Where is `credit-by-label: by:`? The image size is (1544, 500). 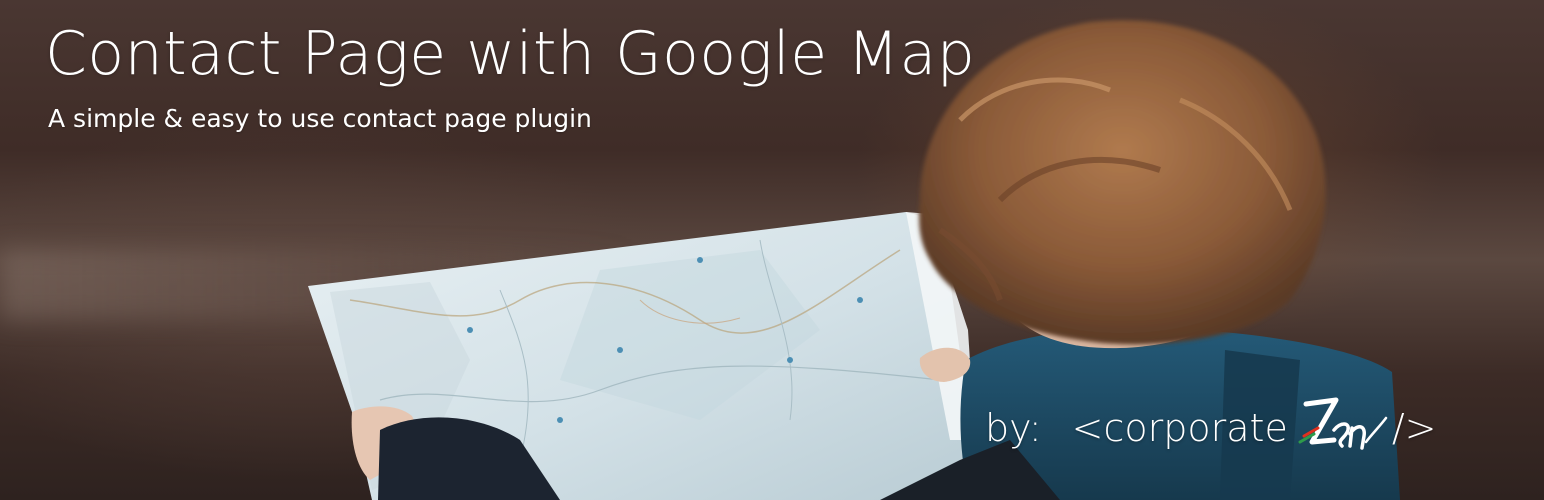 credit-by-label: by: is located at coordinates (1013, 428).